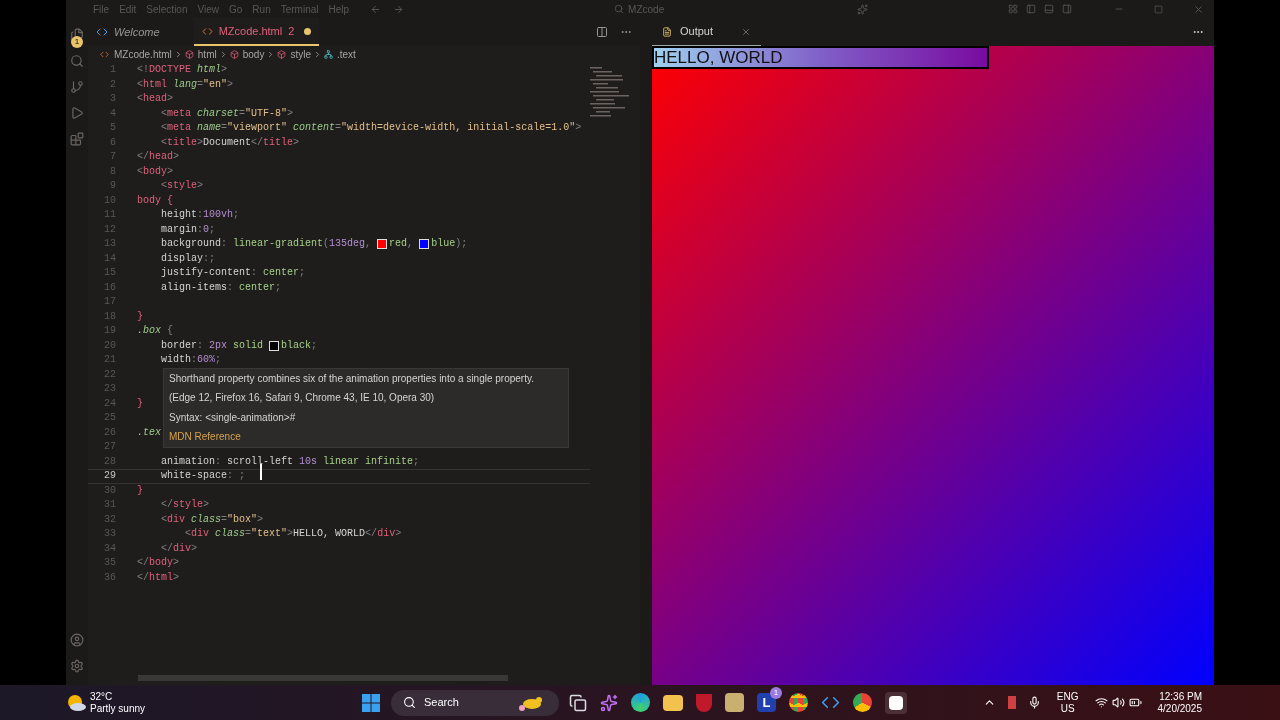 Image resolution: width=1280 pixels, height=720 pixels. Describe the element at coordinates (110, 548) in the screenshot. I see `line-number: 34` at that location.